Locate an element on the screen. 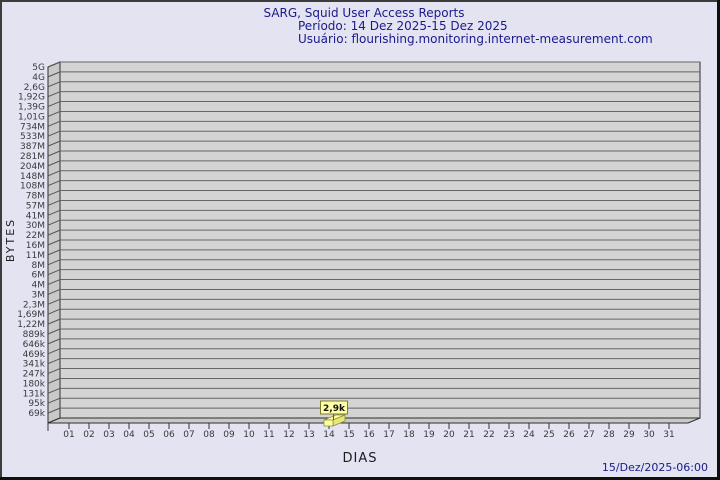 This screenshot has height=480, width=720. y-tick-label: 387M is located at coordinates (32, 147).